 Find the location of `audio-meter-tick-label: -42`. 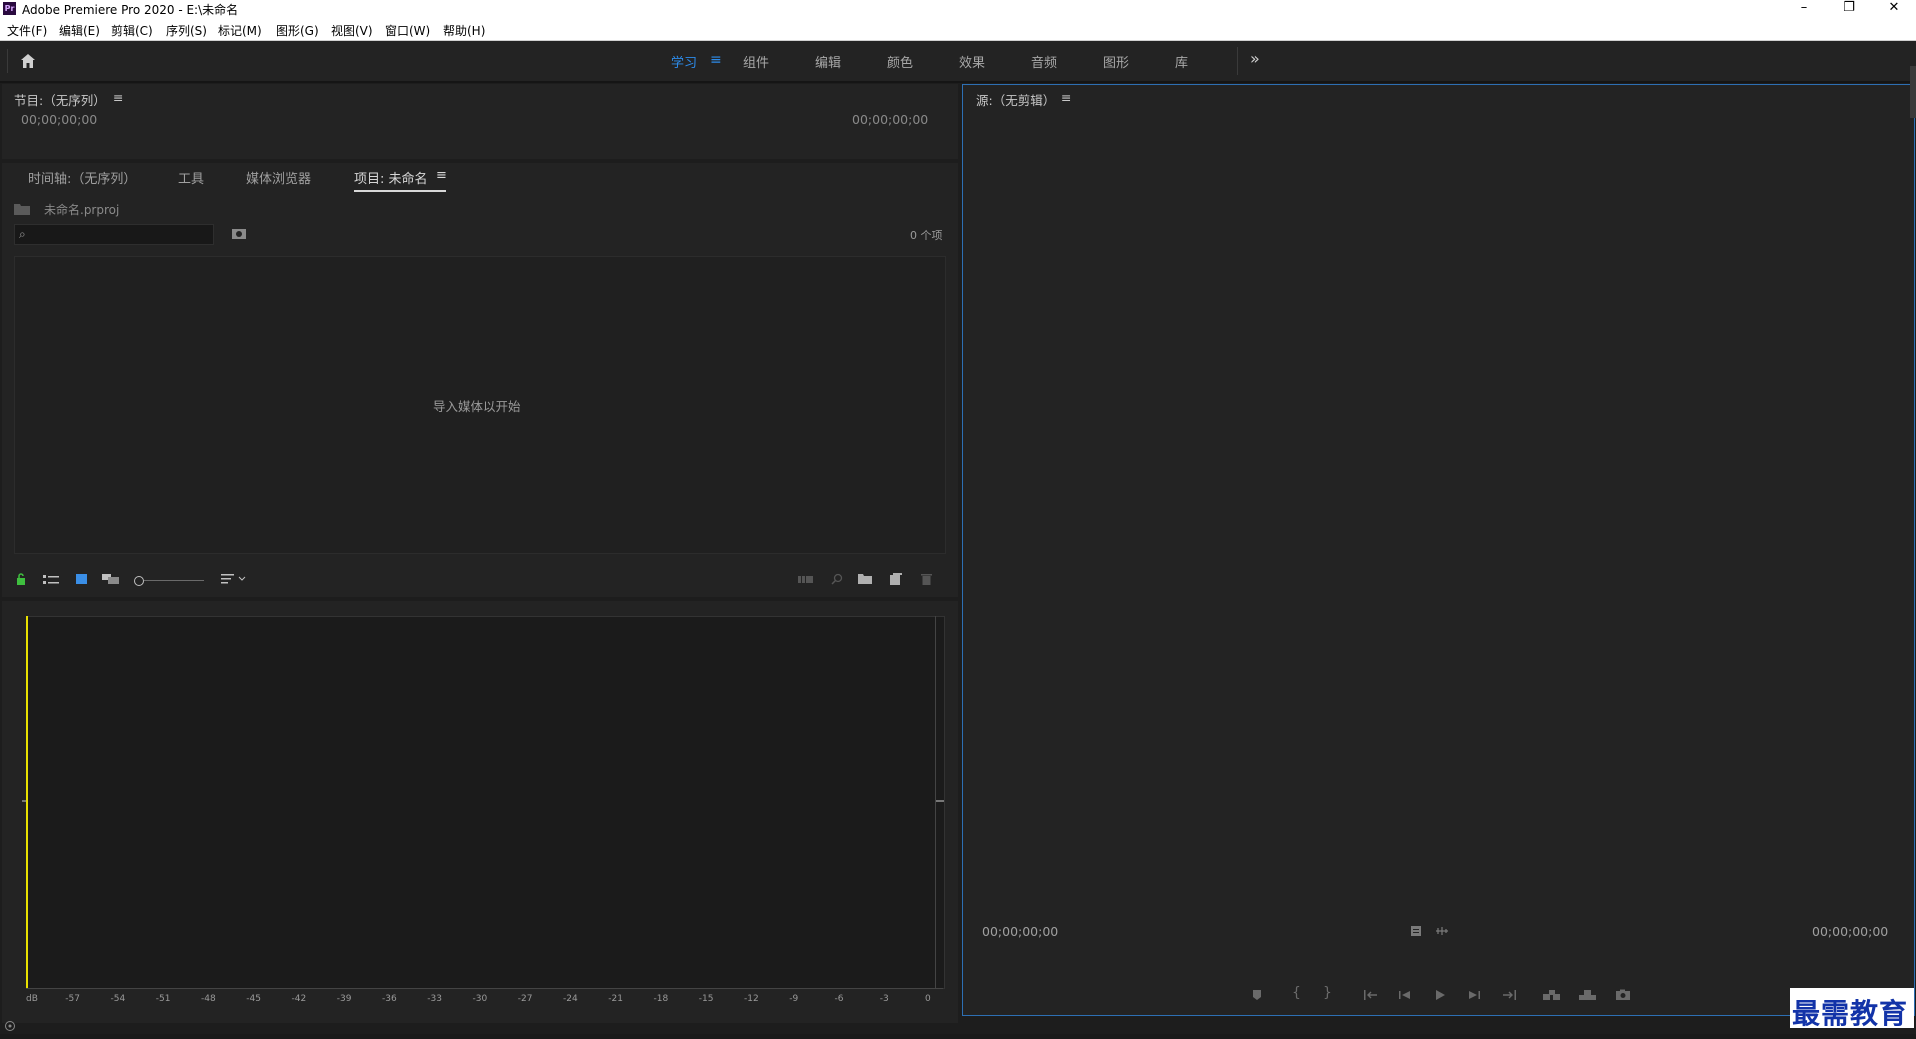

audio-meter-tick-label: -42 is located at coordinates (299, 999).